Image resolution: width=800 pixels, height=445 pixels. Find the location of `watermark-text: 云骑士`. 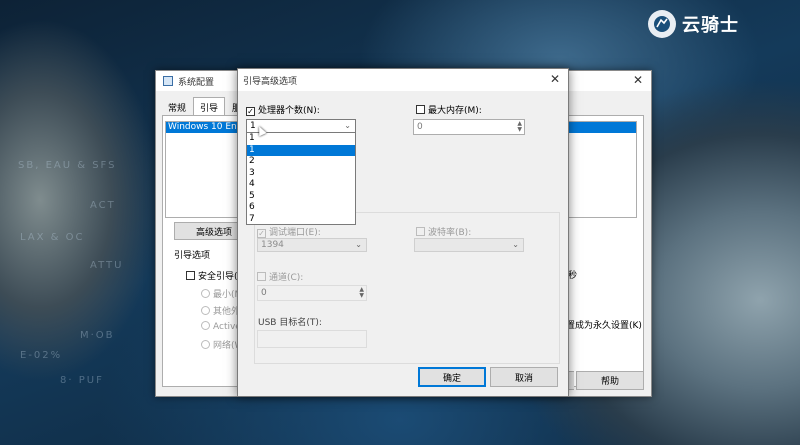

watermark-text: 云骑士 is located at coordinates (710, 25).